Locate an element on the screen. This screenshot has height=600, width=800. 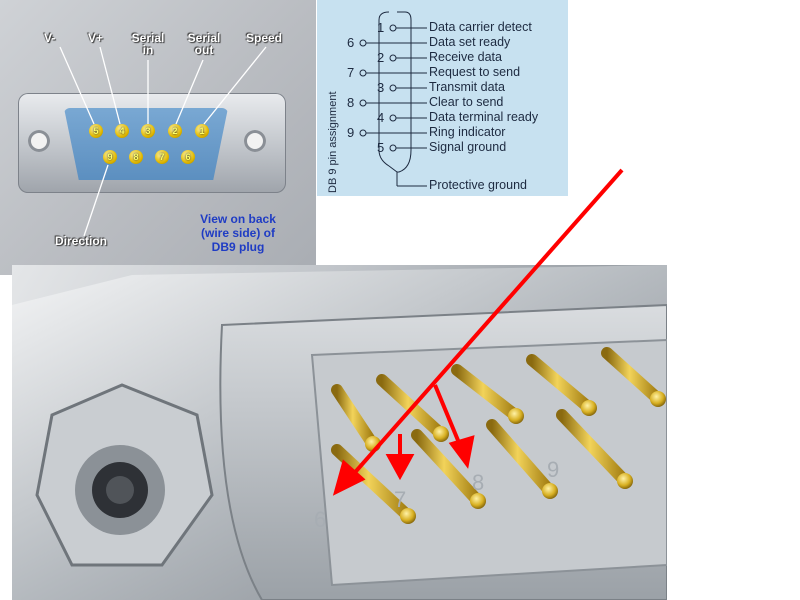
embossed-number-9: 9 is located at coordinates (553, 469).